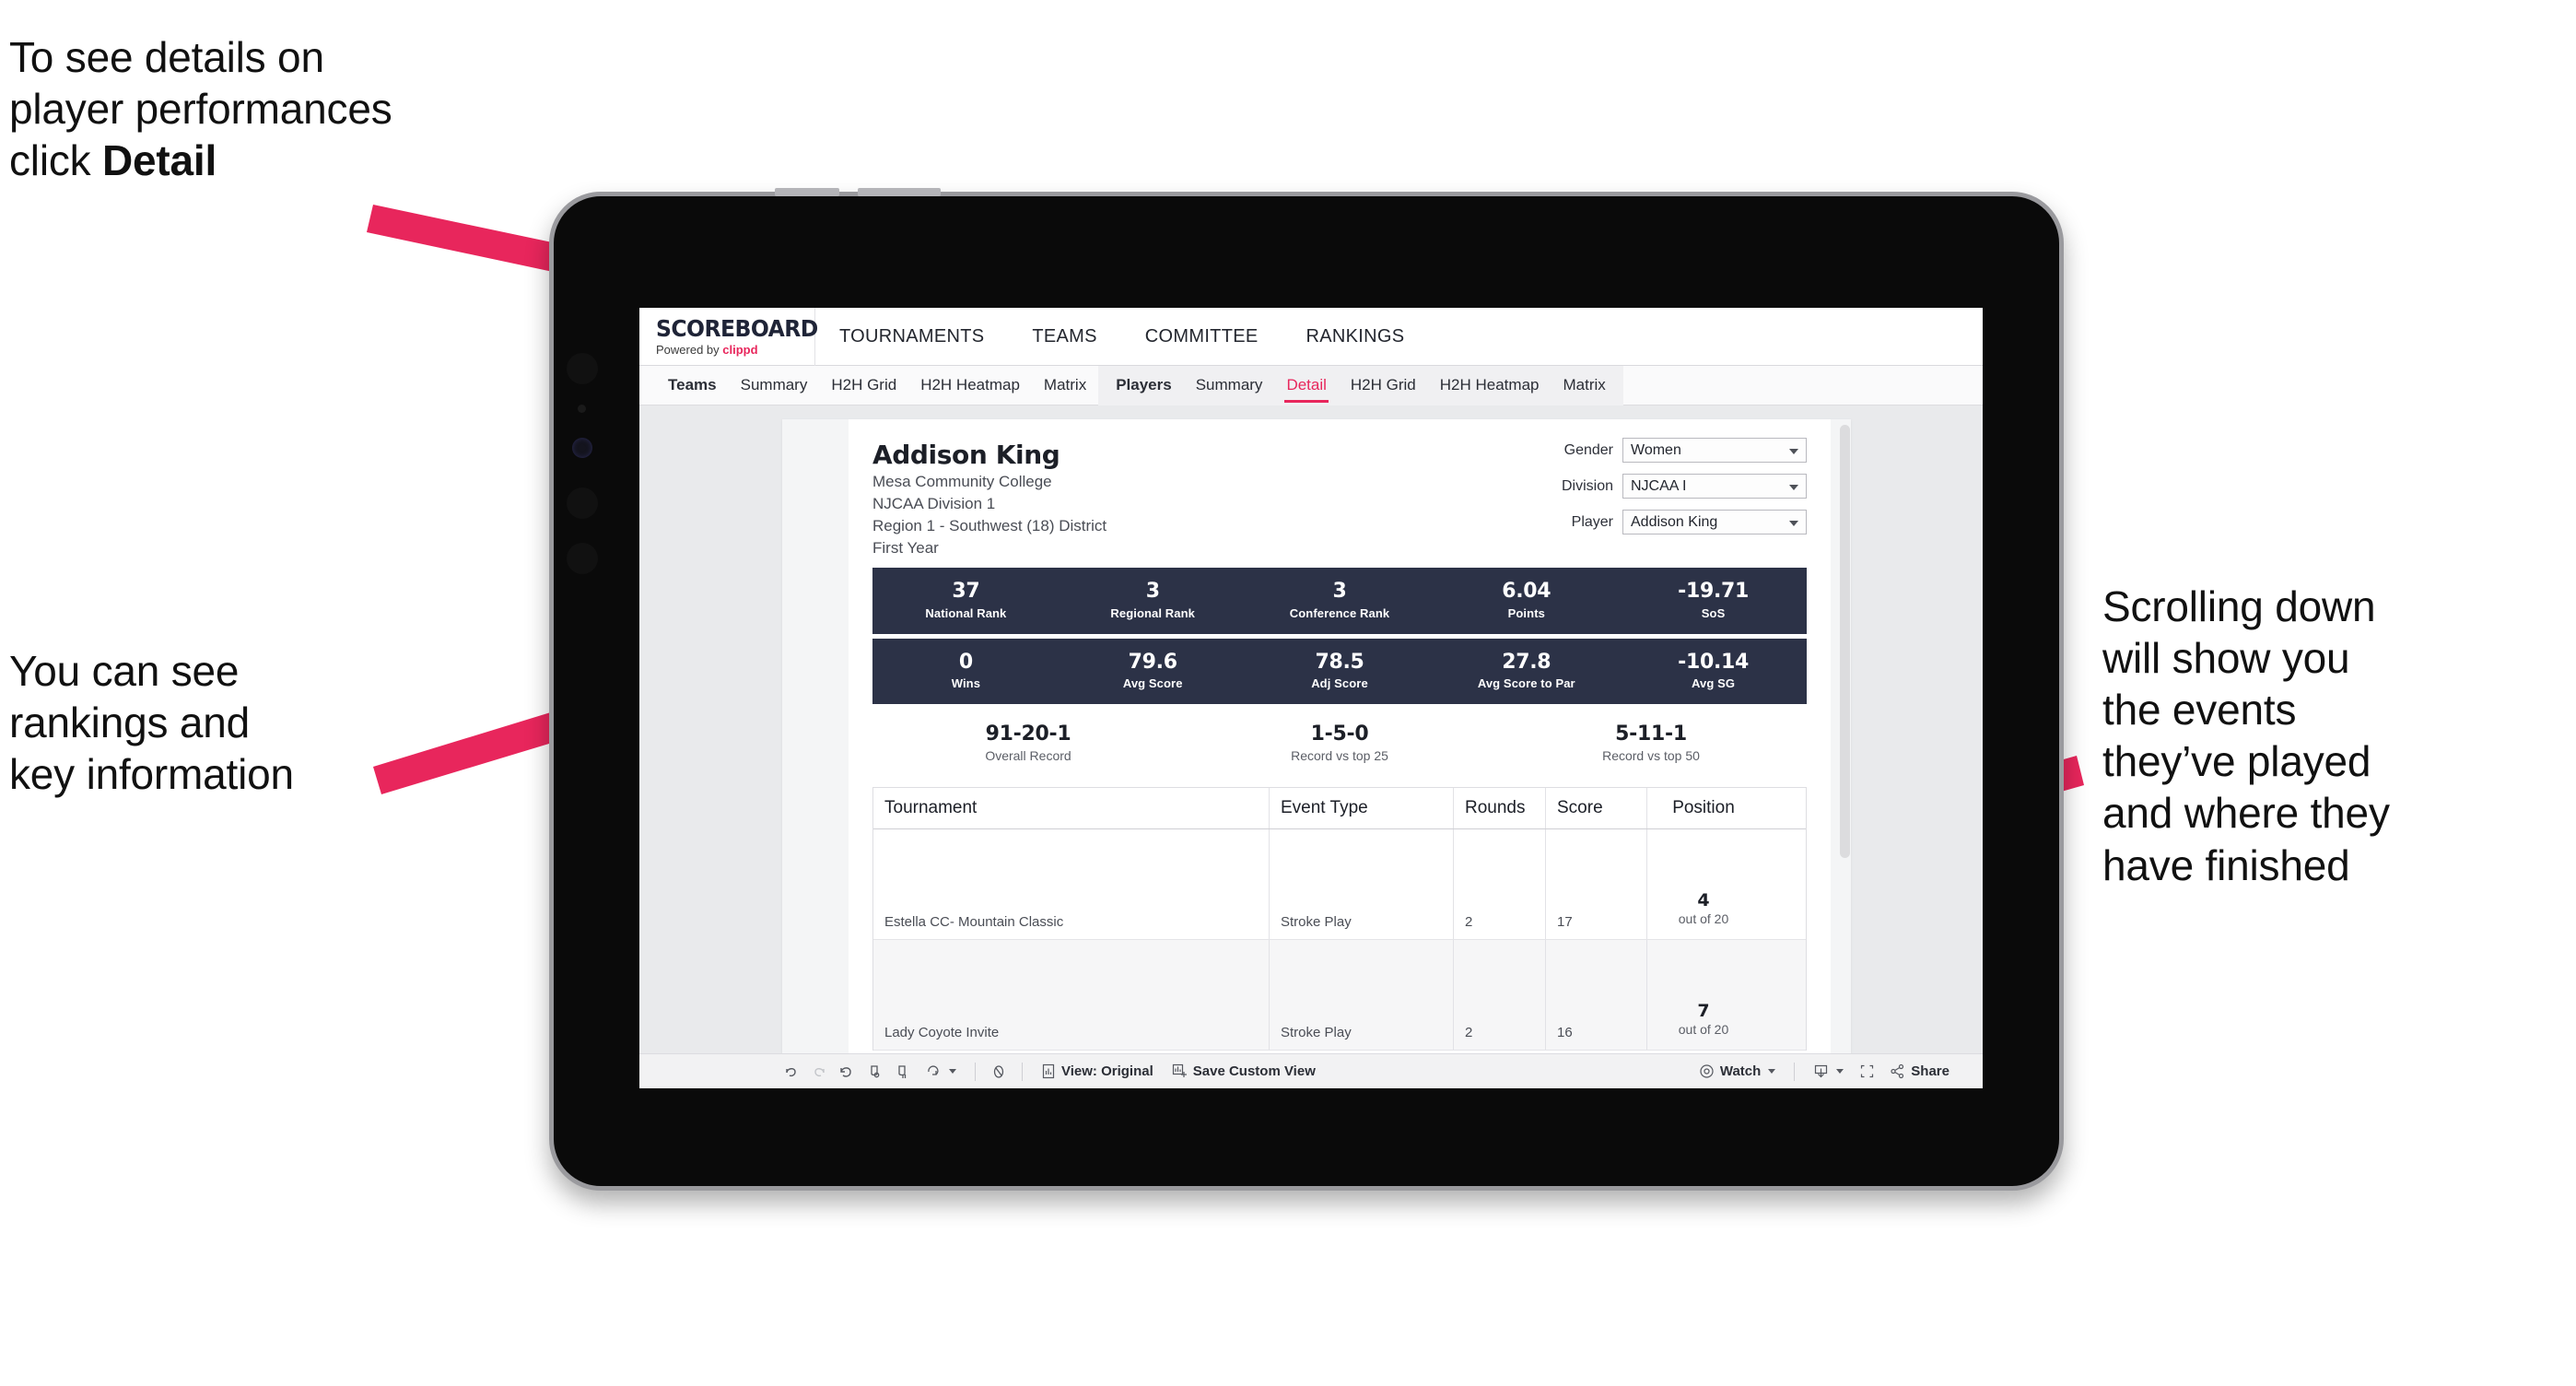 Image resolution: width=2576 pixels, height=1386 pixels. What do you see at coordinates (999, 1072) in the screenshot?
I see `clear-sheet-icon` at bounding box center [999, 1072].